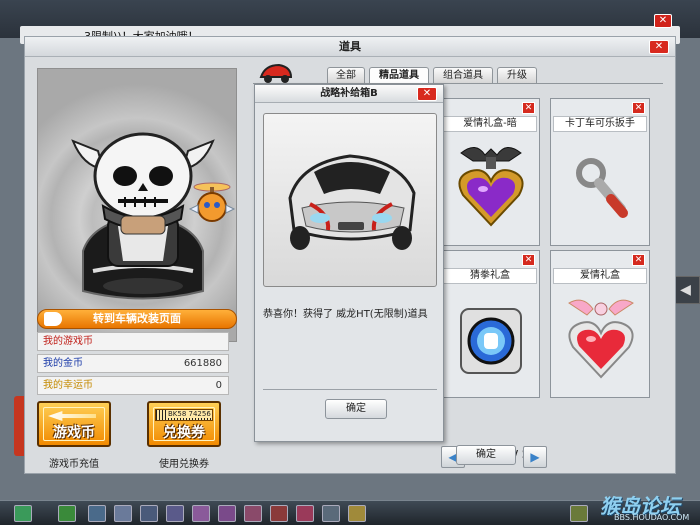 This screenshot has width=700, height=525. Describe the element at coordinates (133, 385) in the screenshot. I see `stat-lucky-coins: 我的幸运币 0` at that location.